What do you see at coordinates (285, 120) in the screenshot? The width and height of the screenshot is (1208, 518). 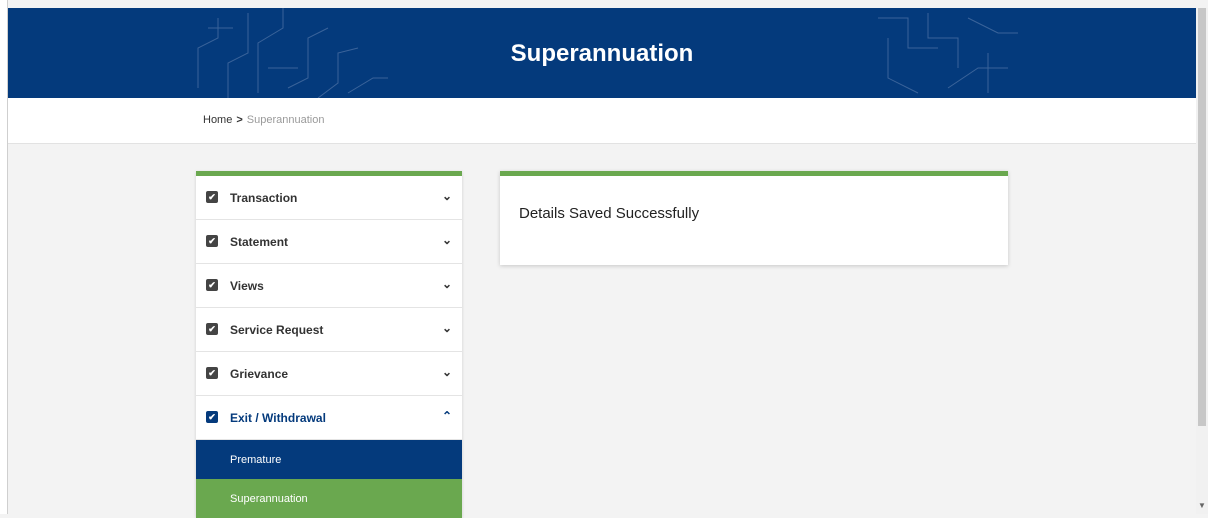 I see `breadcrumb-current: Superannuation` at bounding box center [285, 120].